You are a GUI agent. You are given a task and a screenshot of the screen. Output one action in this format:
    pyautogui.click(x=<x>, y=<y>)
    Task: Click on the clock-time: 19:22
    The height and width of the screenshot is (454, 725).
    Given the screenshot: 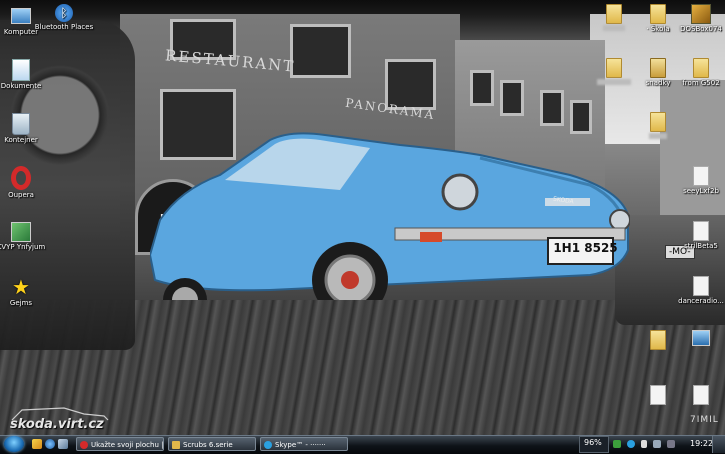 What is the action you would take?
    pyautogui.click(x=701, y=444)
    